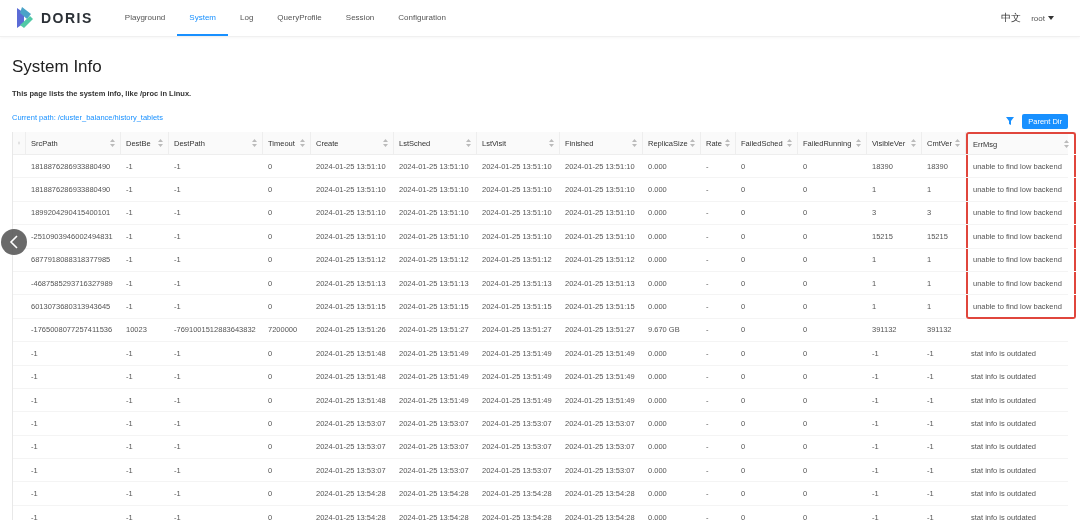 The height and width of the screenshot is (520, 1080). What do you see at coordinates (247, 18) in the screenshot?
I see `nav-tab: Log` at bounding box center [247, 18].